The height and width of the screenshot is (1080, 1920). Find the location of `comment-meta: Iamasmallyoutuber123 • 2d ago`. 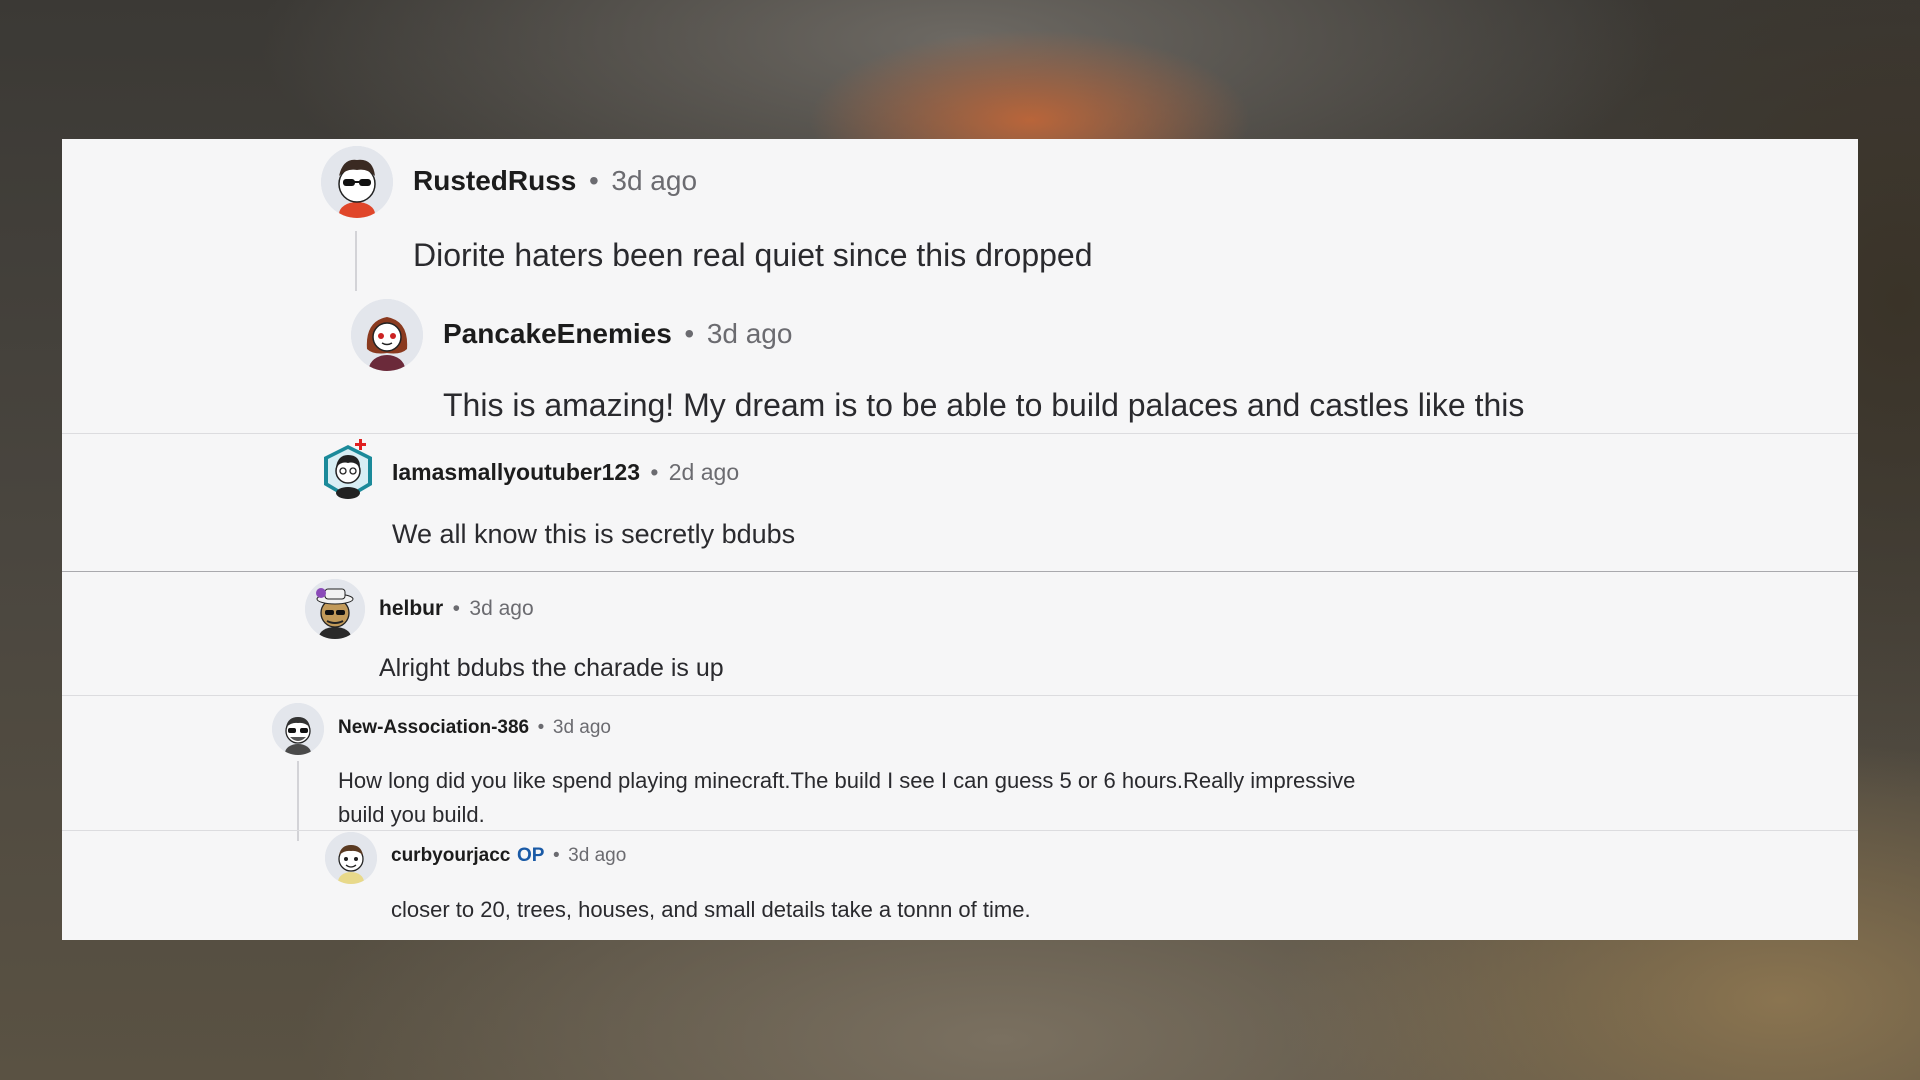

comment-meta: Iamasmallyoutuber123 • 2d ago is located at coordinates (565, 472).